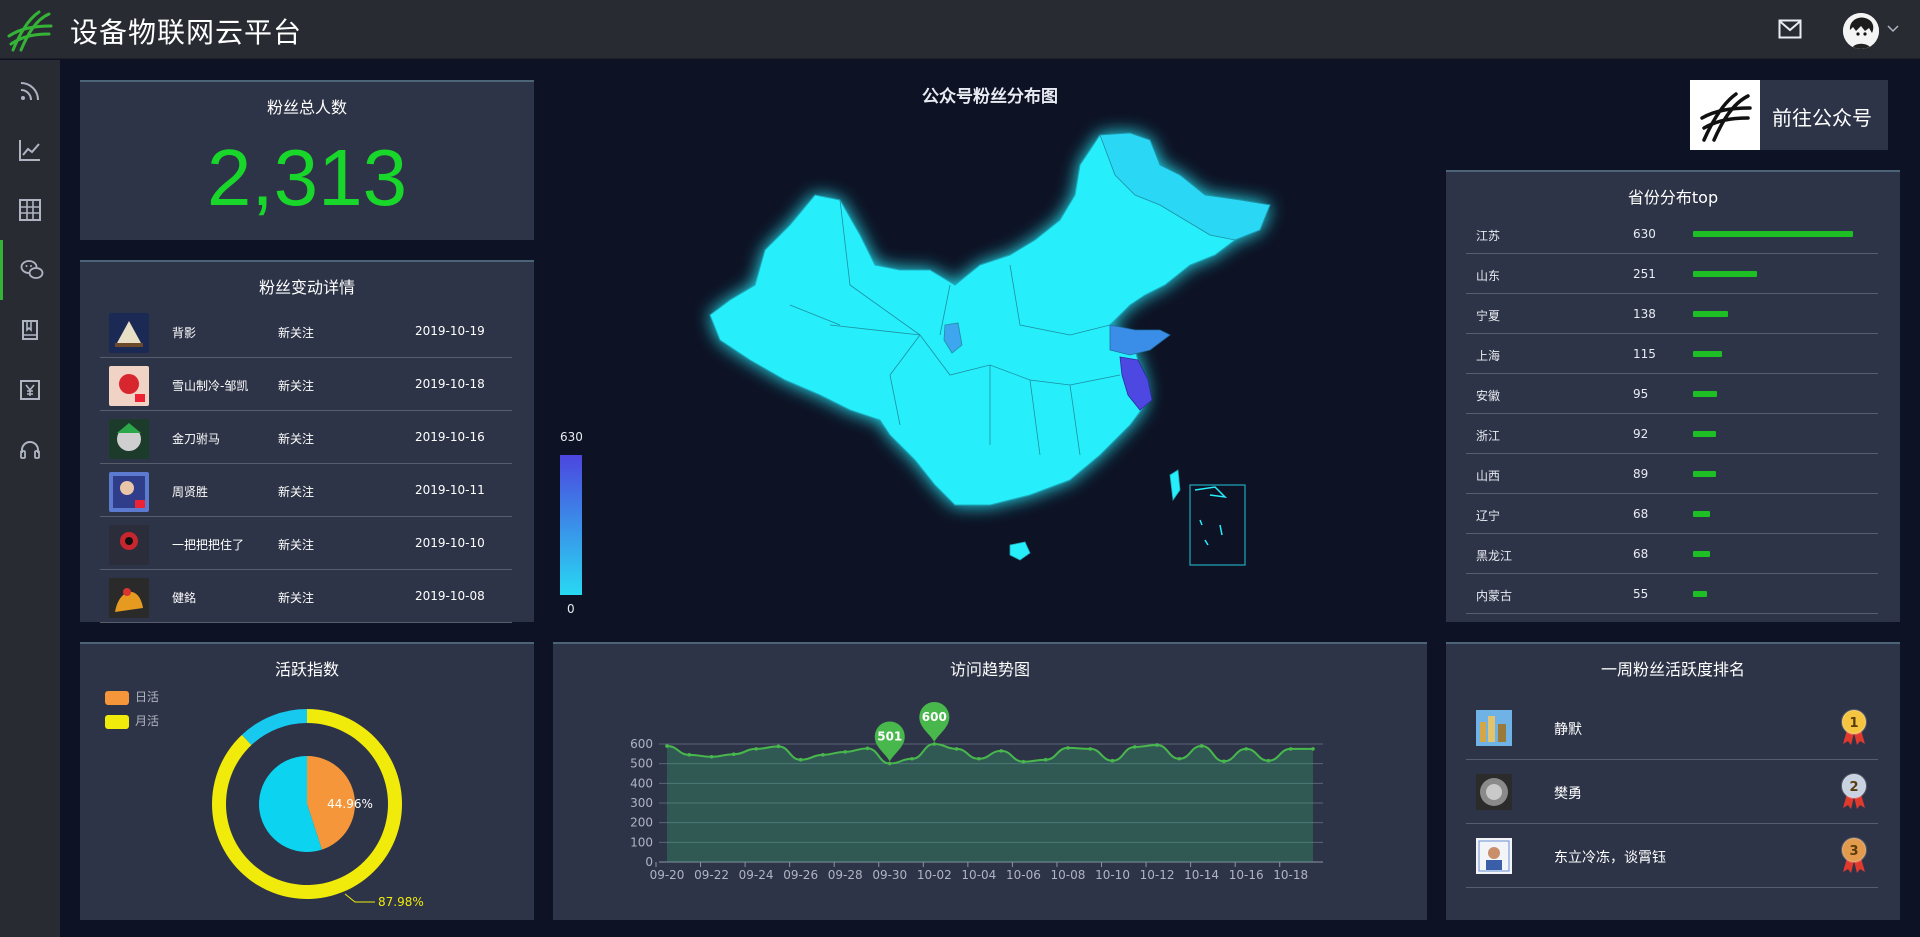 This screenshot has width=1920, height=937. What do you see at coordinates (1488, 236) in the screenshot?
I see `province-name: 江苏` at bounding box center [1488, 236].